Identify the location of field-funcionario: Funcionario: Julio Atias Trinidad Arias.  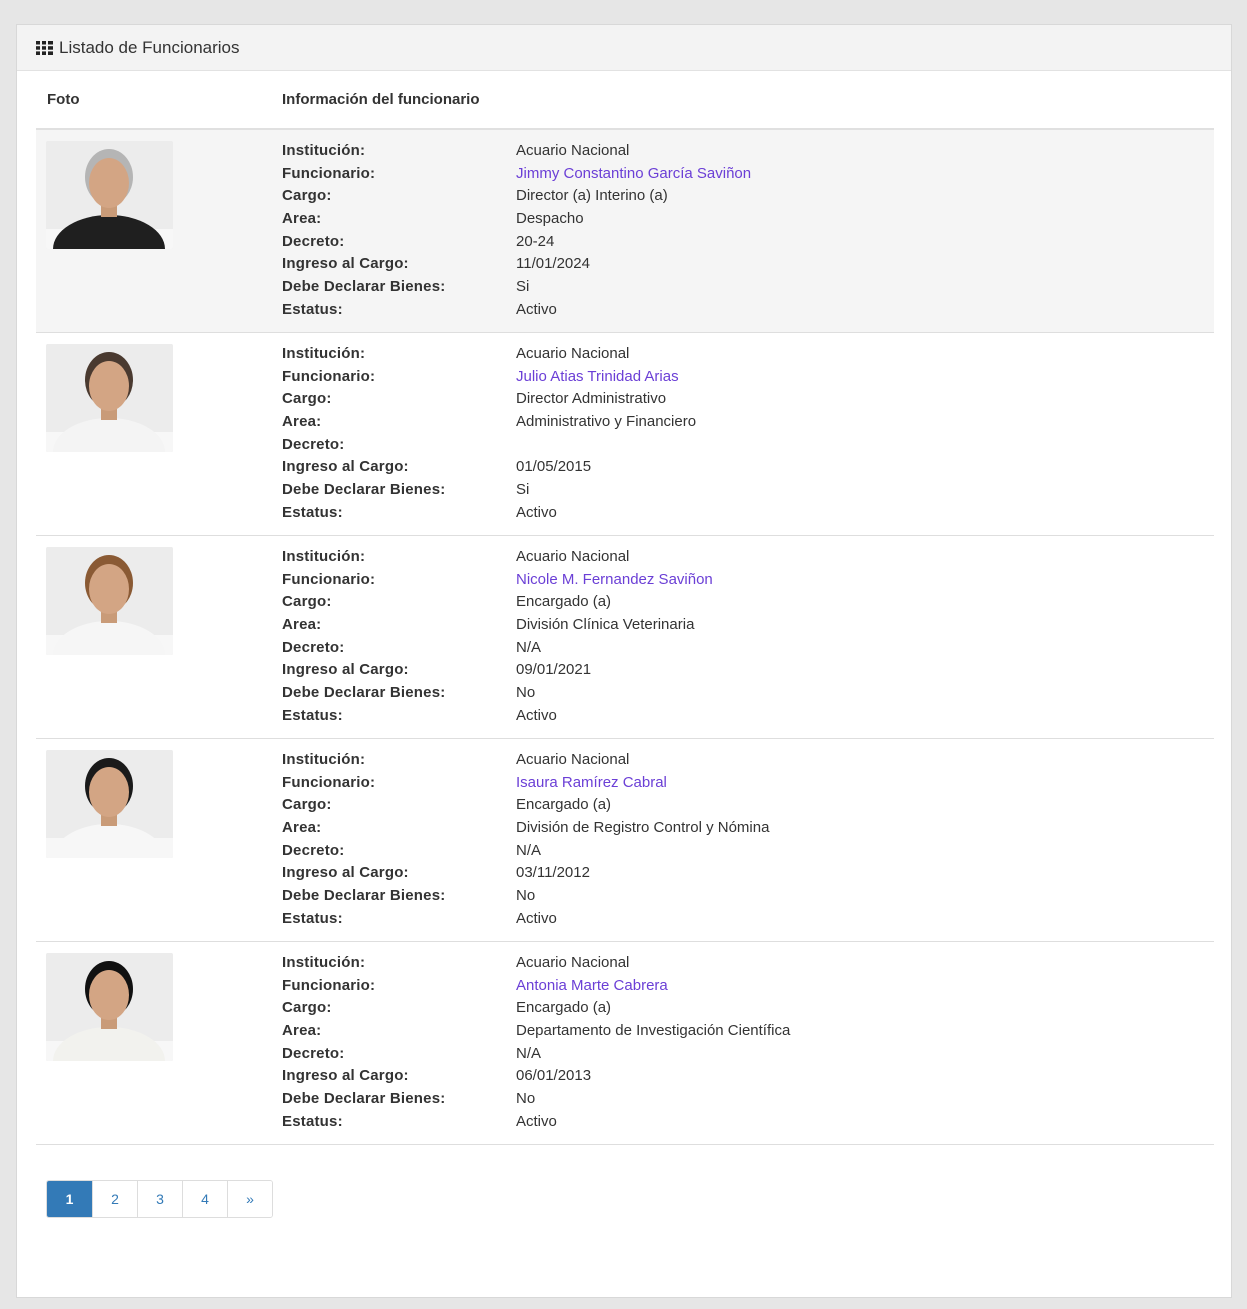
(489, 376).